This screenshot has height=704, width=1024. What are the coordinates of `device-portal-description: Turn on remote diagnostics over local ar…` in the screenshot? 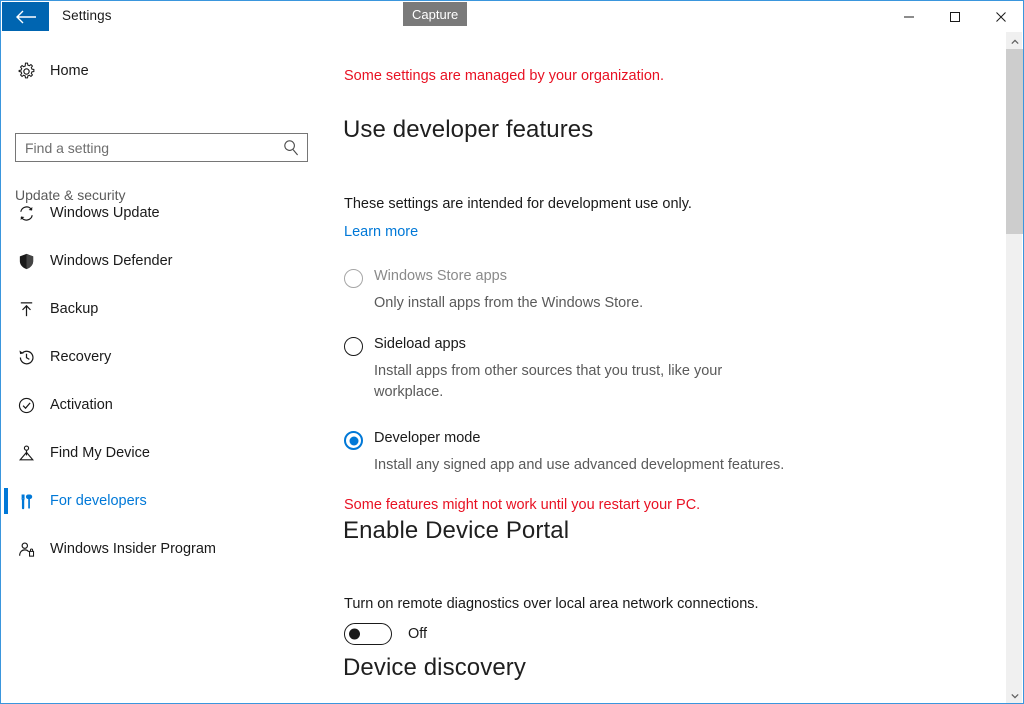 It's located at (551, 604).